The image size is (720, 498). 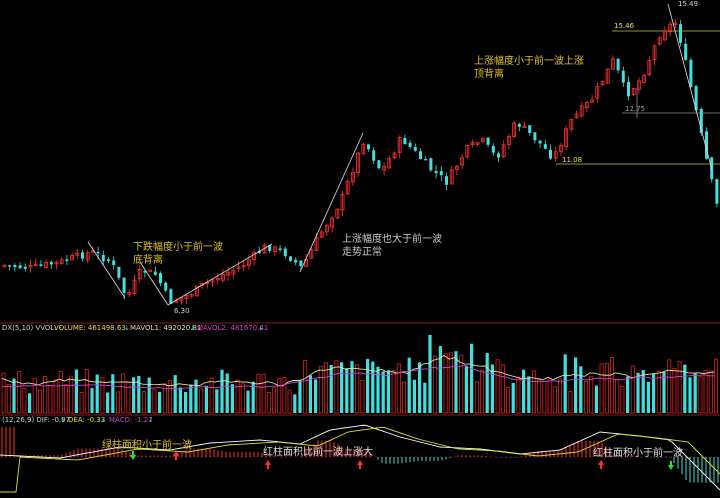 I want to click on price-label-level-2: 12.75, so click(x=635, y=109).